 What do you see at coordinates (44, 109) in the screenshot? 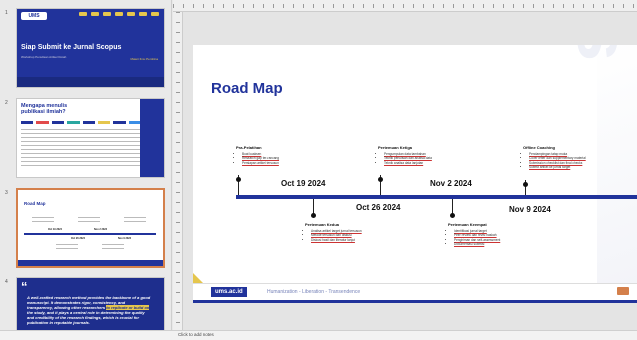
I see `thumbnail-title: Mengapa menulis publikasi ilmiah?` at bounding box center [44, 109].